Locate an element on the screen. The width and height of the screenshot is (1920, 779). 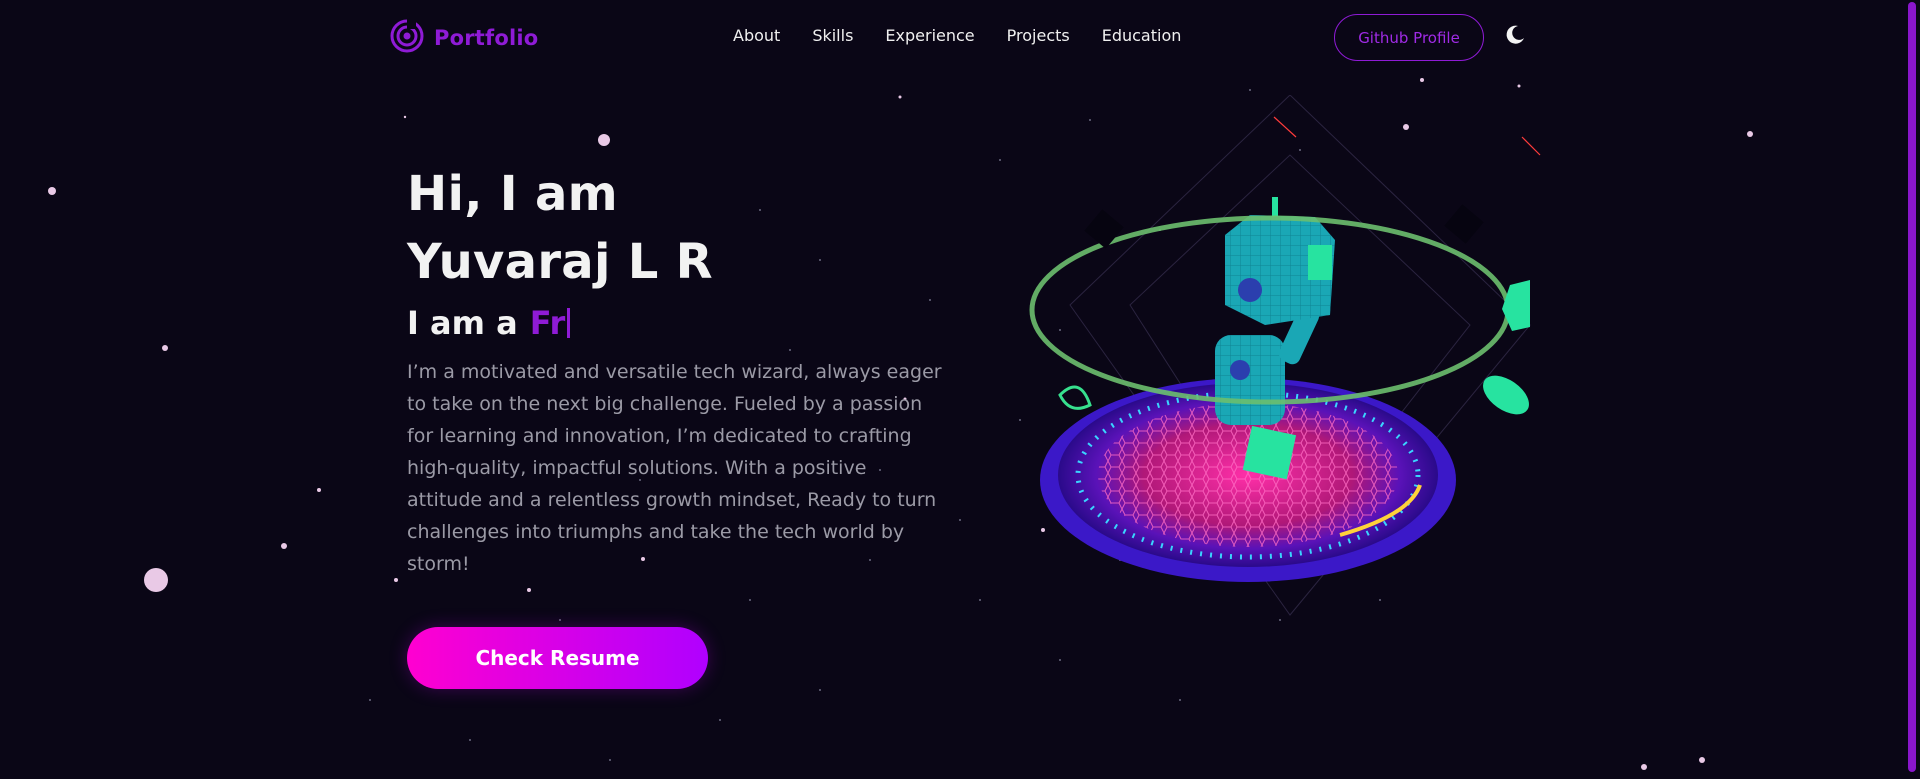
role-line: I am a Fr is located at coordinates (687, 323).